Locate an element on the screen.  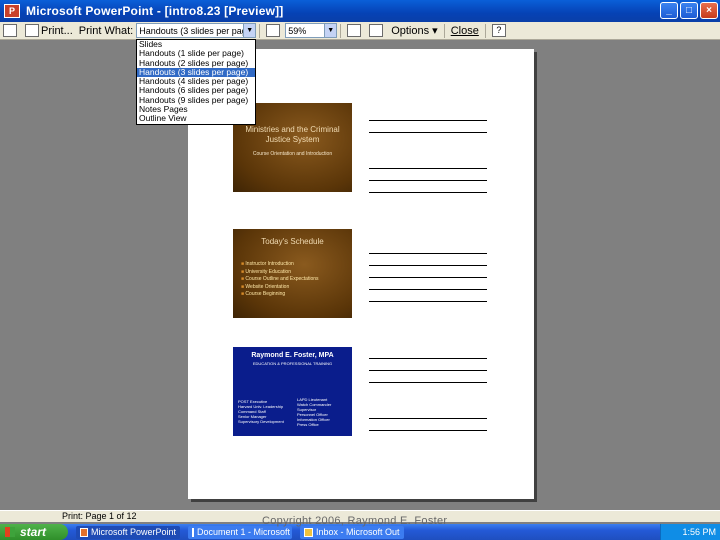
print-what-label: Print What: is located at coordinates (106, 30).